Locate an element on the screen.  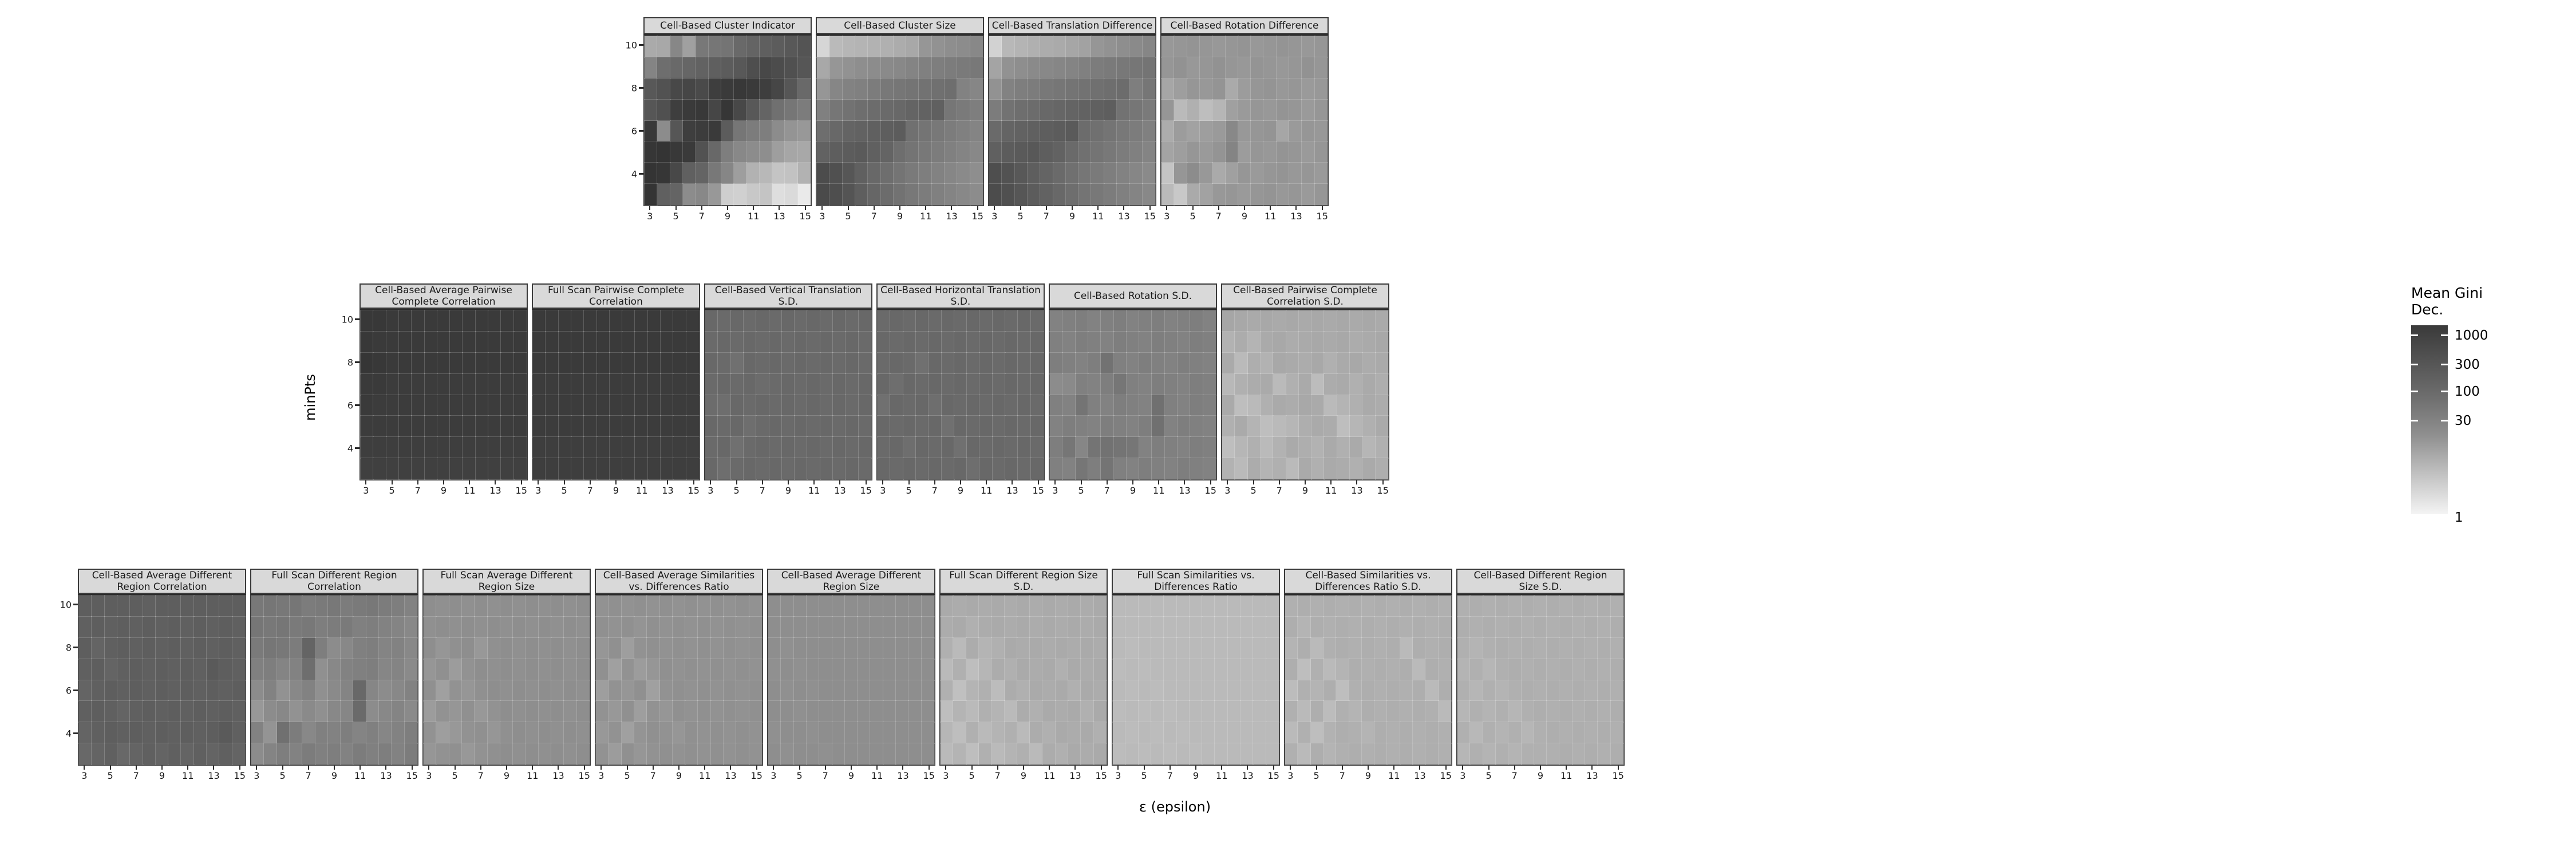
y-axis-tick-label: 4 is located at coordinates (68, 733).